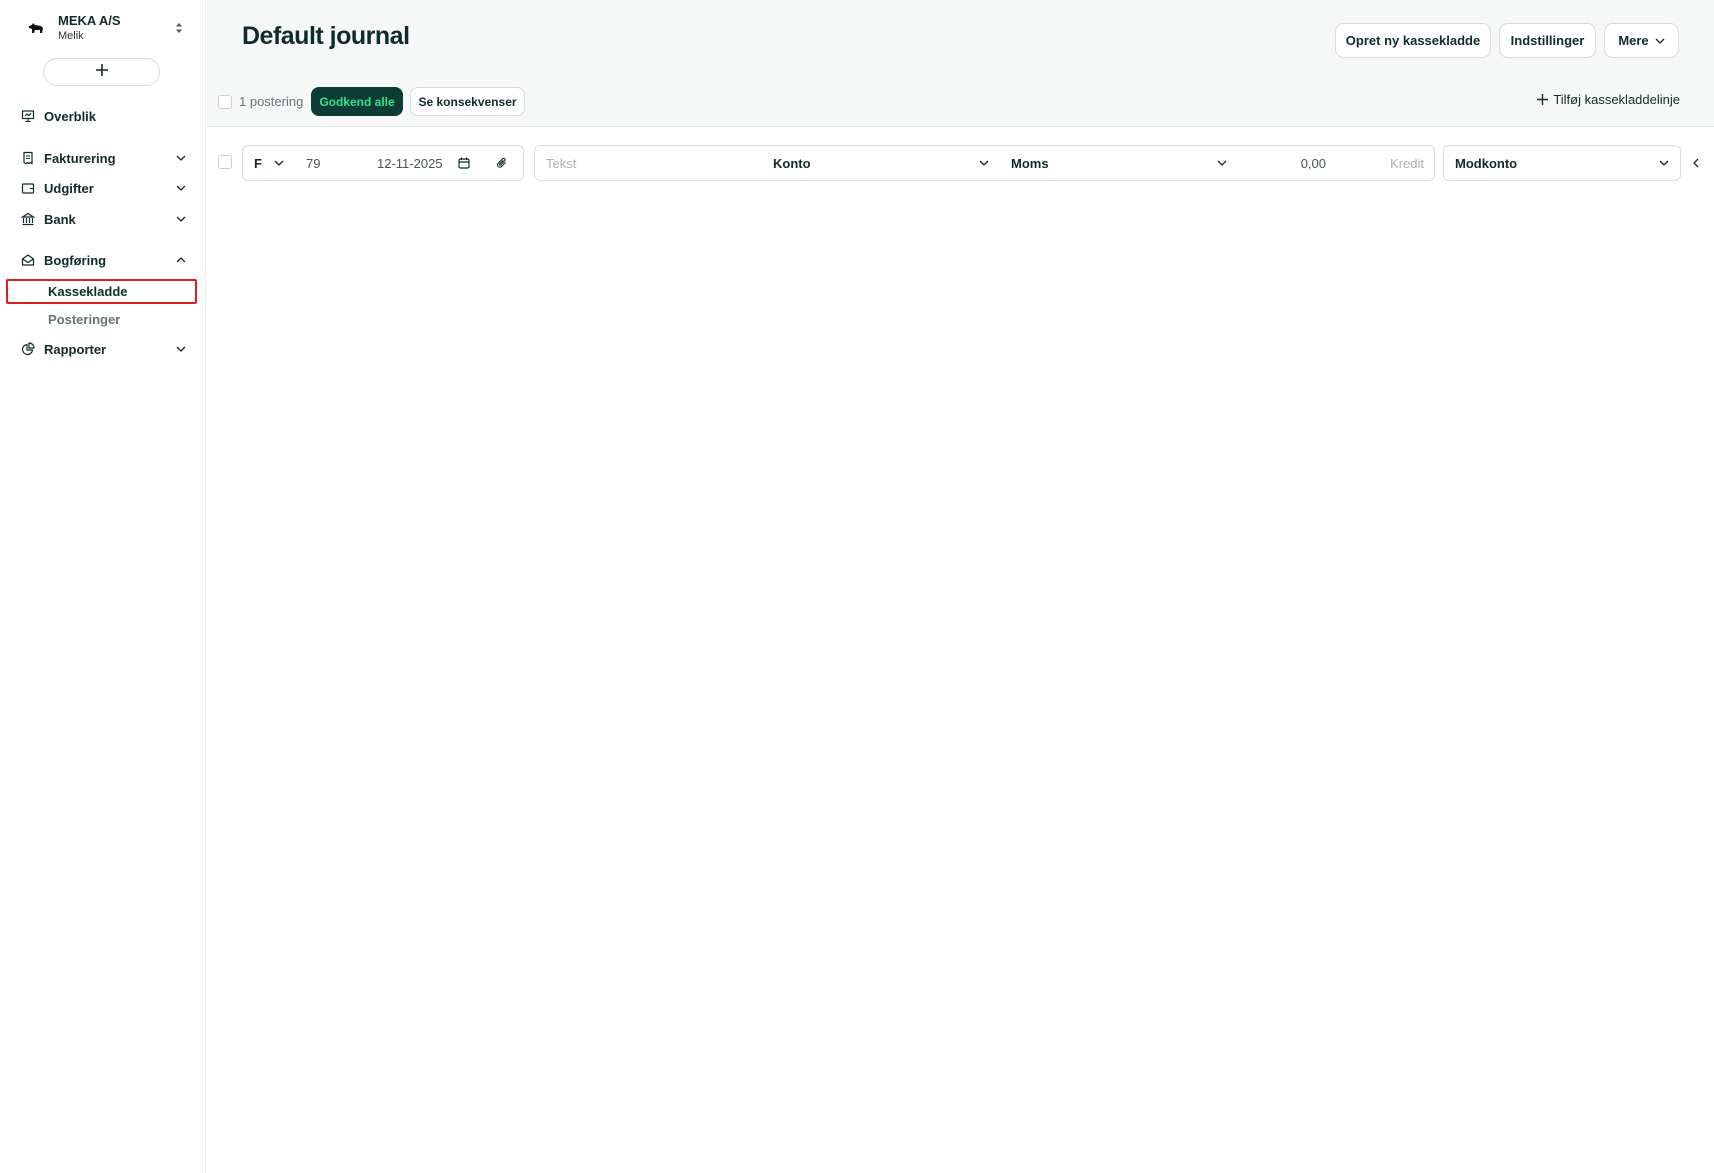 Image resolution: width=1714 pixels, height=1173 pixels. Describe the element at coordinates (70, 116) in the screenshot. I see `sidebar-item-label: Overblik` at that location.